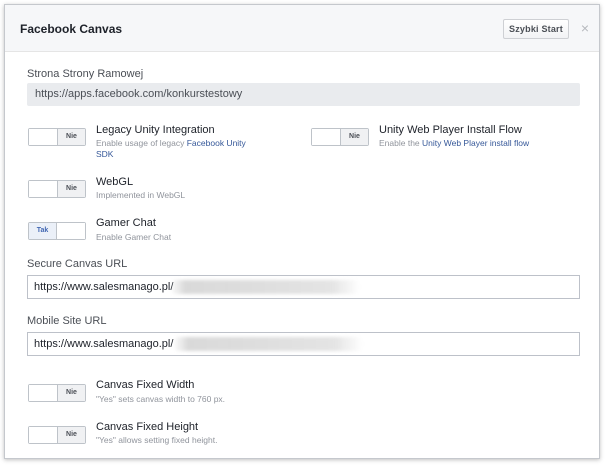  Describe the element at coordinates (161, 399) in the screenshot. I see `canvas-fixed-width-desc: "Yes" sets canvas width to 760 px.` at that location.